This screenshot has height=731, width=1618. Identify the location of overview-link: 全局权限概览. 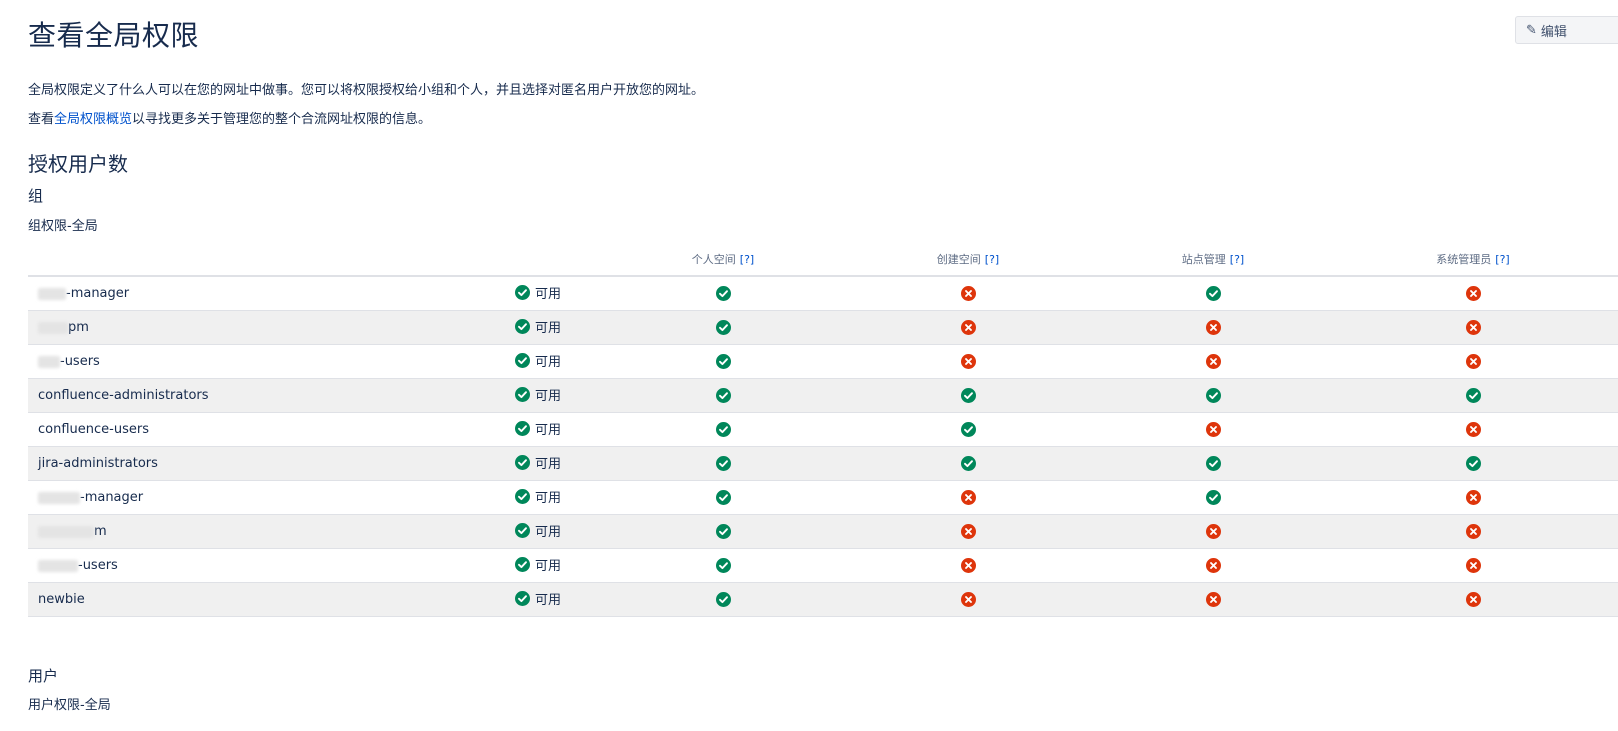
(93, 119).